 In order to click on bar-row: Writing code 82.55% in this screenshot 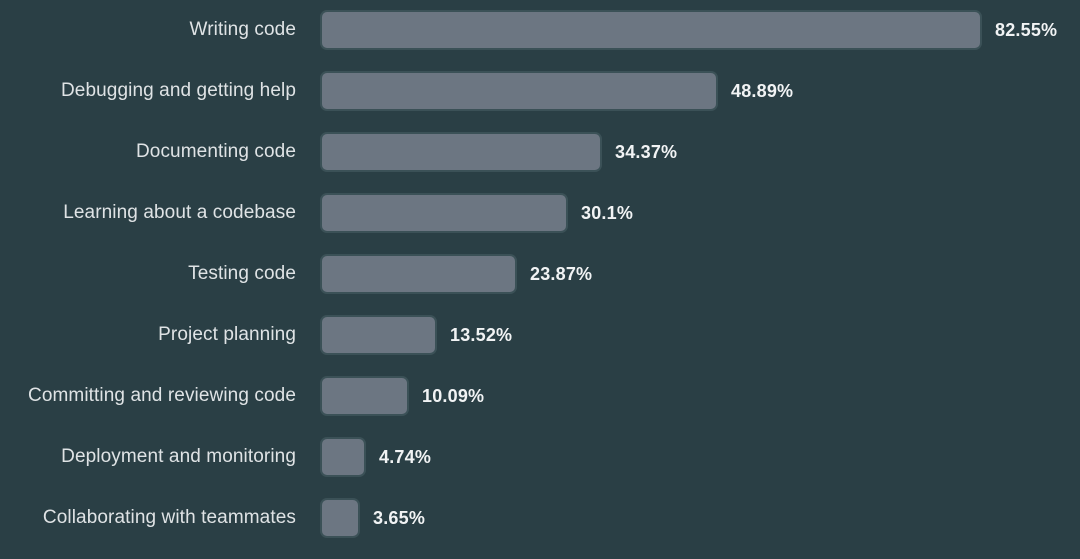, I will do `click(540, 40)`.